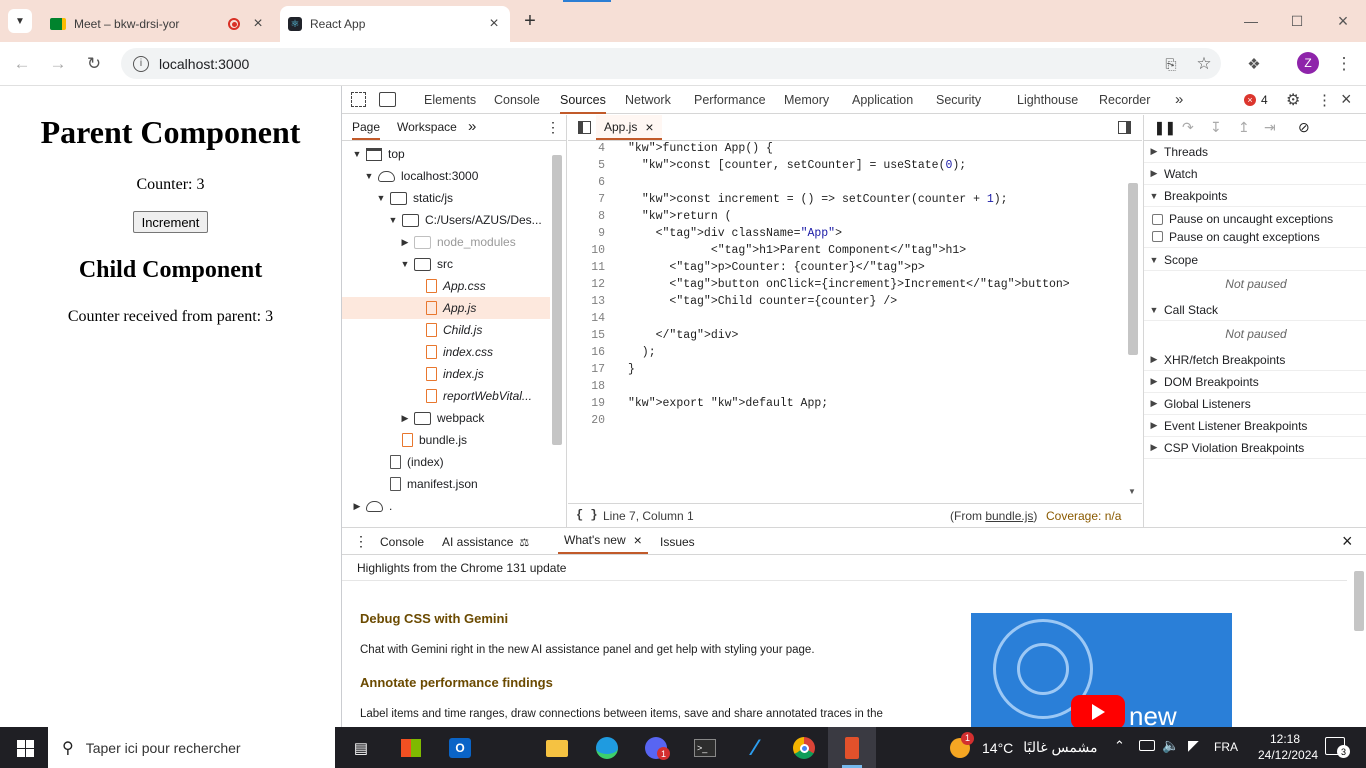  I want to click on profile-avatar: Z, so click(1308, 63).